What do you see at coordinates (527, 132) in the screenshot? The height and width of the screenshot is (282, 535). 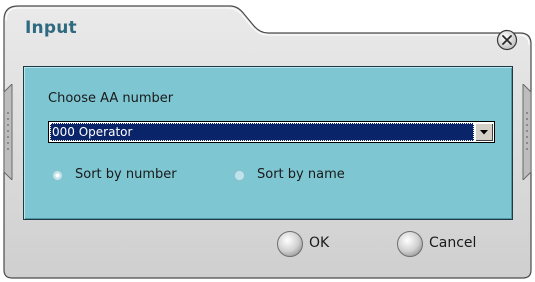 I see `right-resize-handle` at bounding box center [527, 132].